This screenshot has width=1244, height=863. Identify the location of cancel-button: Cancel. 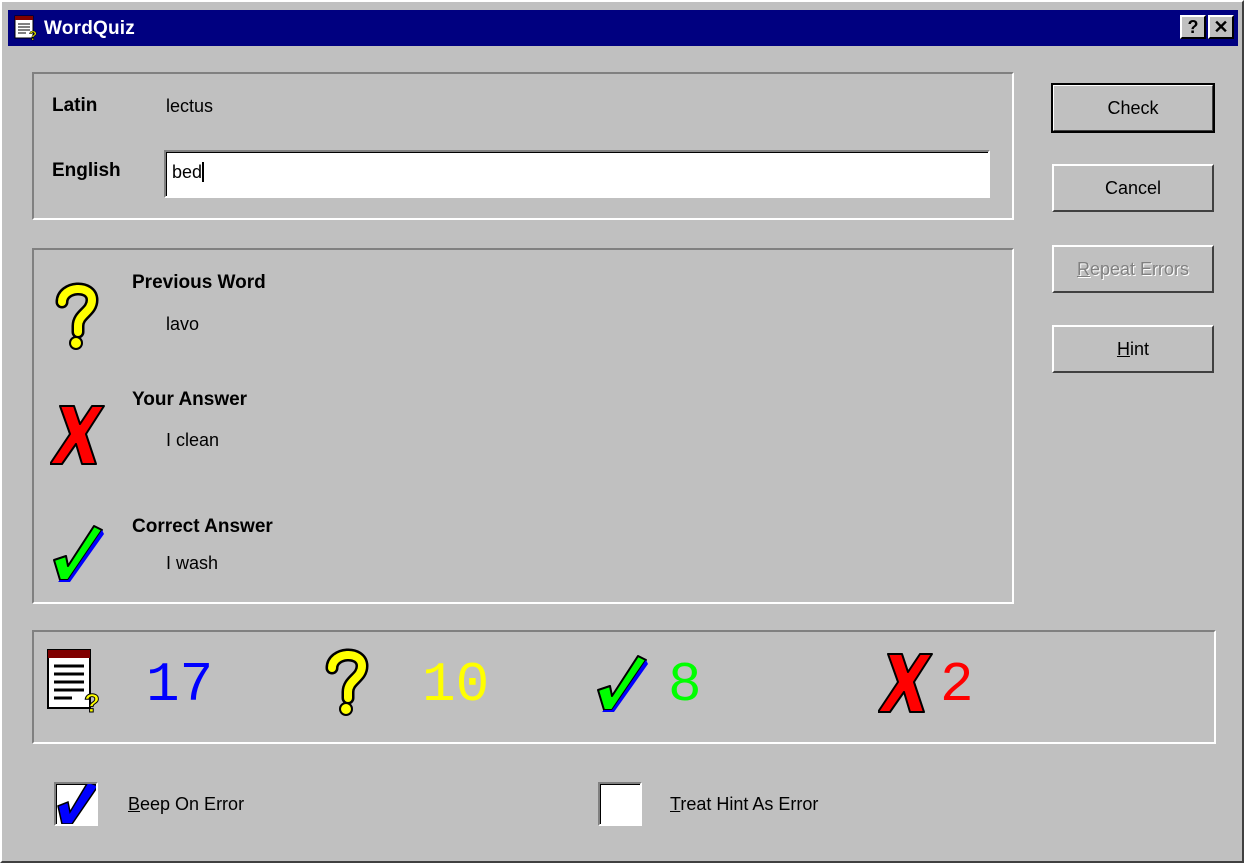
(1133, 188).